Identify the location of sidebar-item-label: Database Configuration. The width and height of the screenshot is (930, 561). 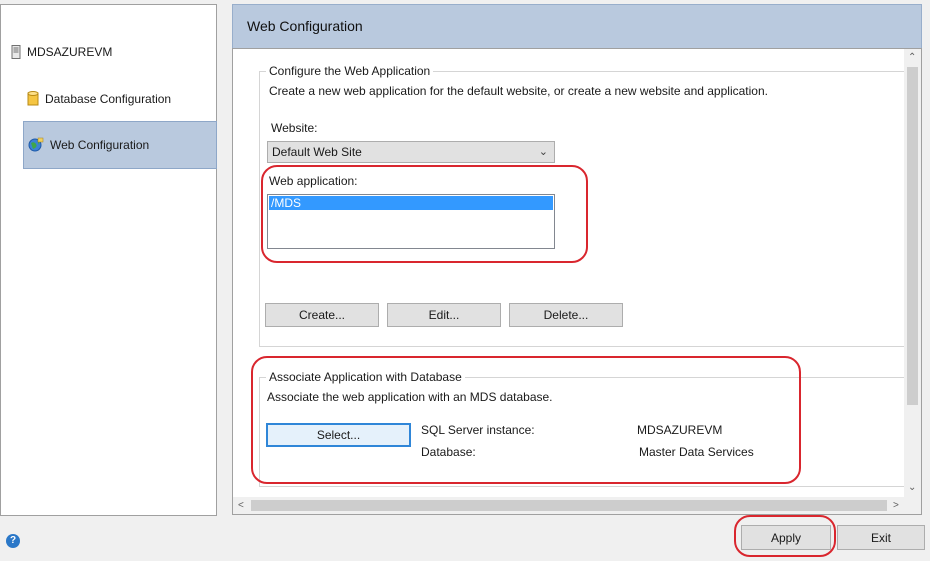
(108, 99).